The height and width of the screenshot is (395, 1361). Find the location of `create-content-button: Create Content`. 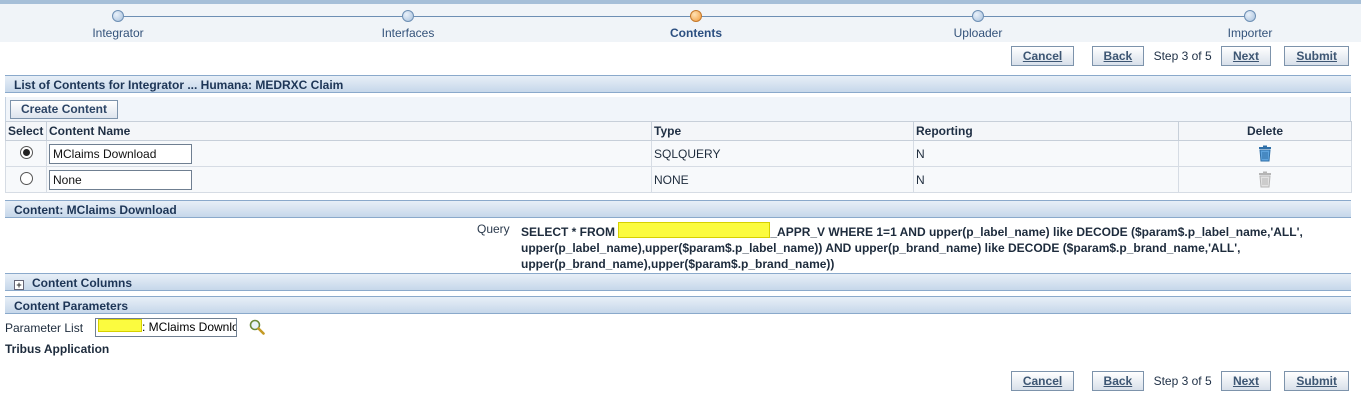

create-content-button: Create Content is located at coordinates (64, 109).